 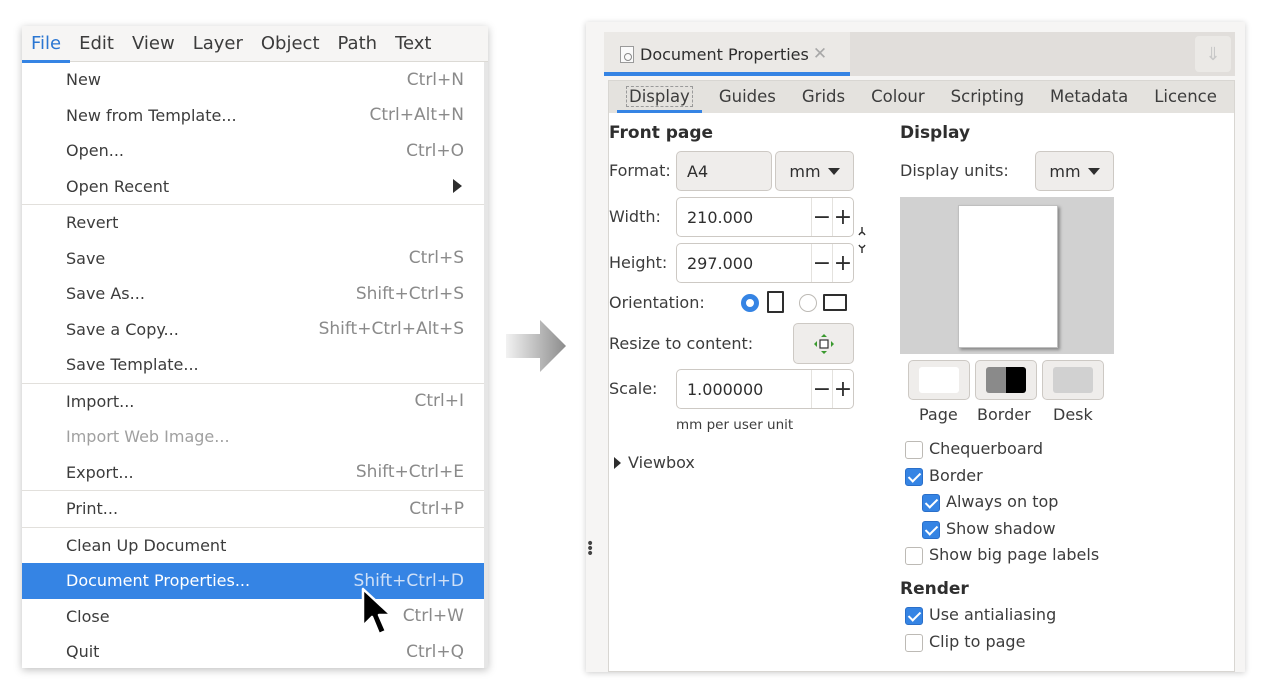 I want to click on page-preview-sheet, so click(x=1008, y=276).